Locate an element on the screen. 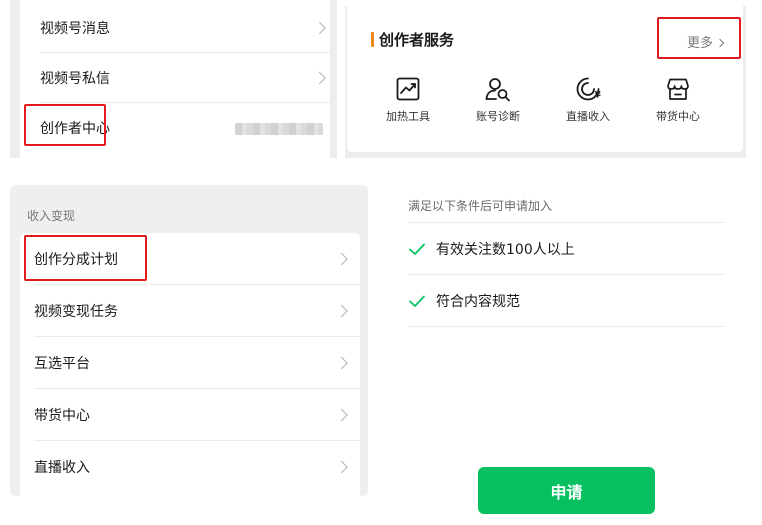 Image resolution: width=762 pixels, height=525 pixels. menu-item-label: 视频号私信 is located at coordinates (75, 79).